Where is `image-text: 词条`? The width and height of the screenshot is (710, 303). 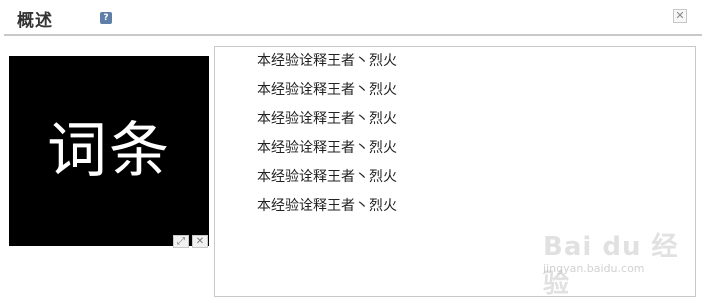
image-text: 词条 is located at coordinates (109, 151).